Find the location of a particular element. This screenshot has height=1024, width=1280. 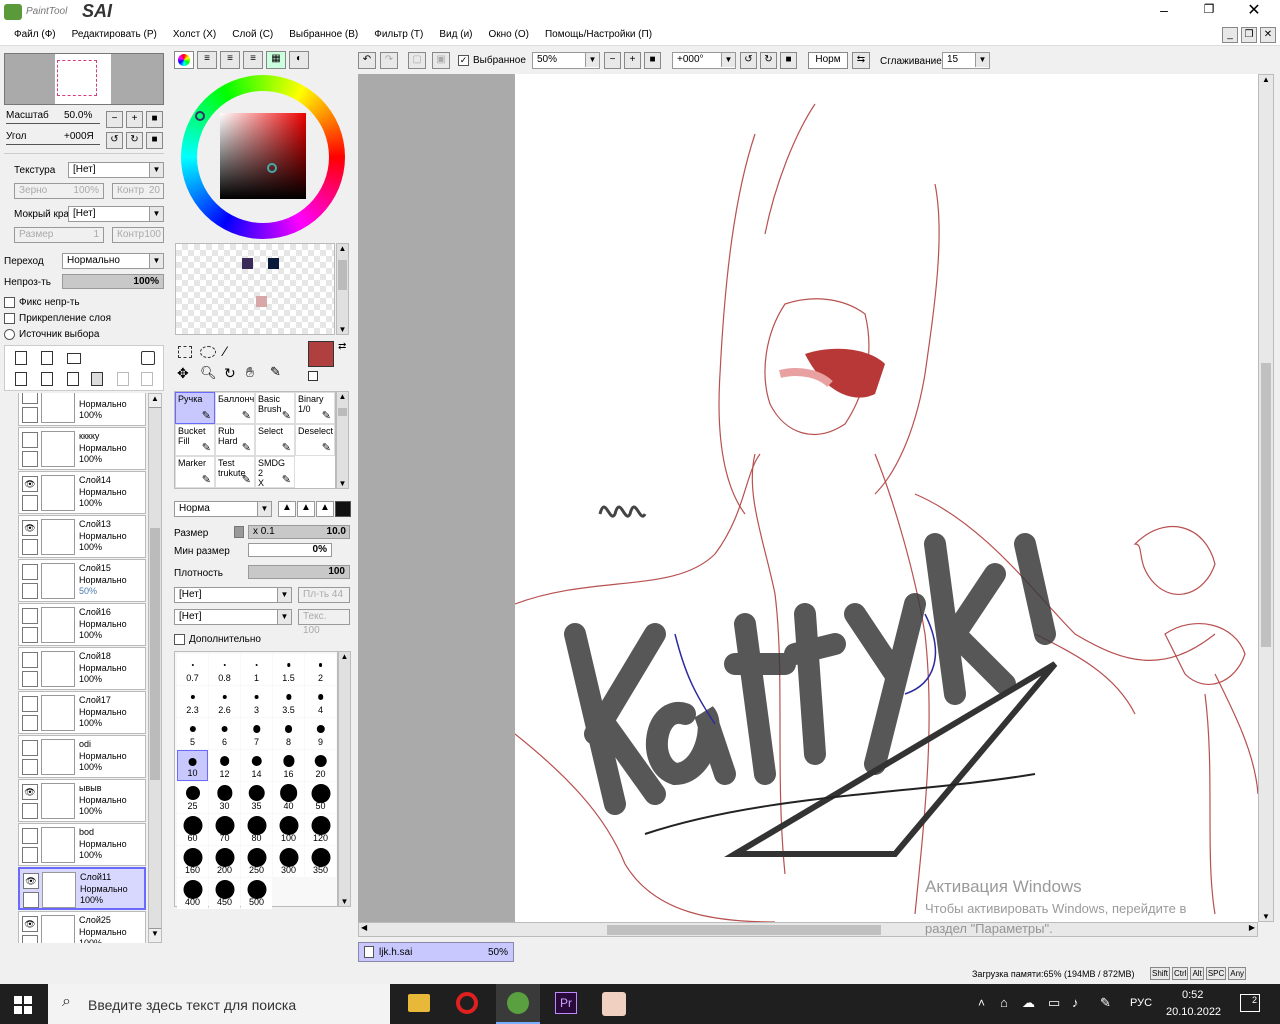

min-size-slider: 0% is located at coordinates (290, 550).